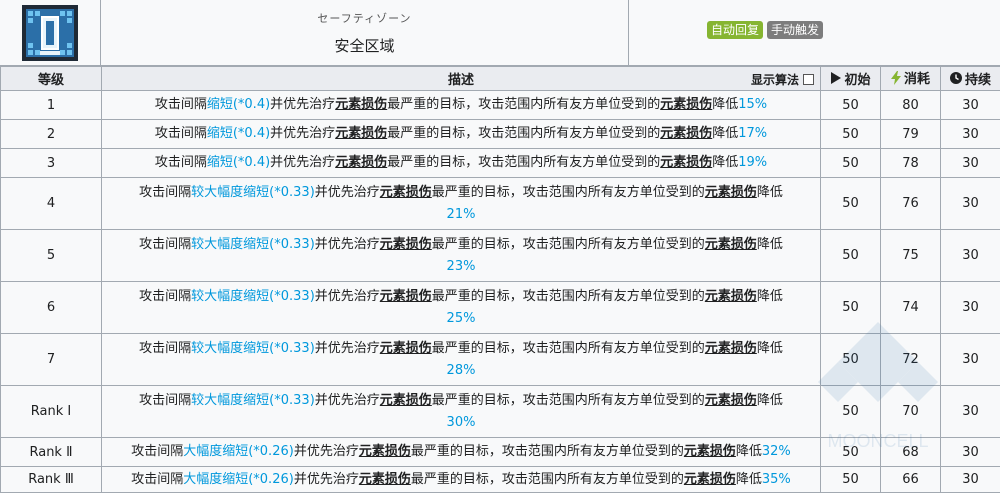 This screenshot has width=1000, height=493. Describe the element at coordinates (753, 162) in the screenshot. I see `reduction-value: 19%` at that location.